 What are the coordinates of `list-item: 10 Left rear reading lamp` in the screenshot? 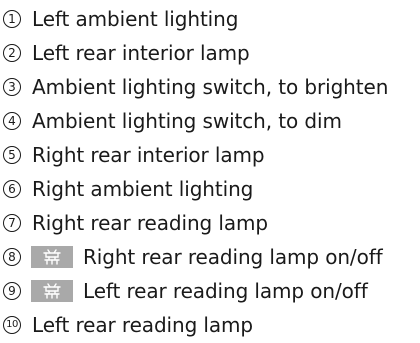 It's located at (126, 325).